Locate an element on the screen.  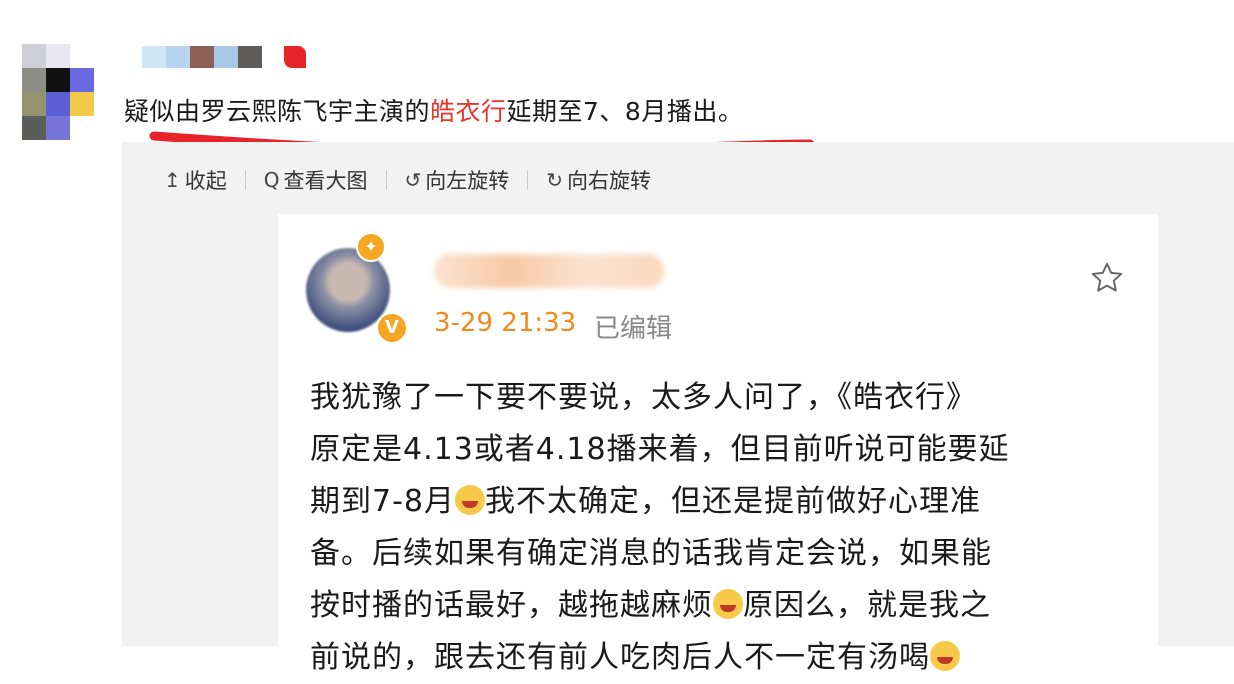
card-line-segment: 期到7-8月 is located at coordinates (382, 501).